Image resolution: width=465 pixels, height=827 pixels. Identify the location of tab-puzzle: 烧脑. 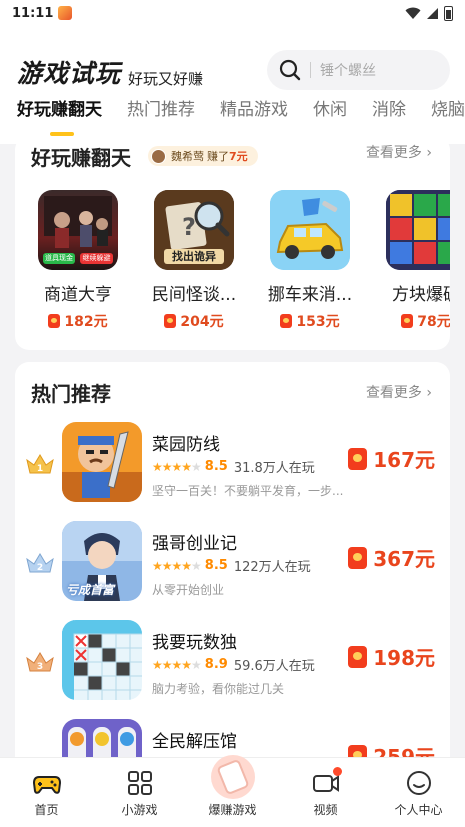
(439, 116).